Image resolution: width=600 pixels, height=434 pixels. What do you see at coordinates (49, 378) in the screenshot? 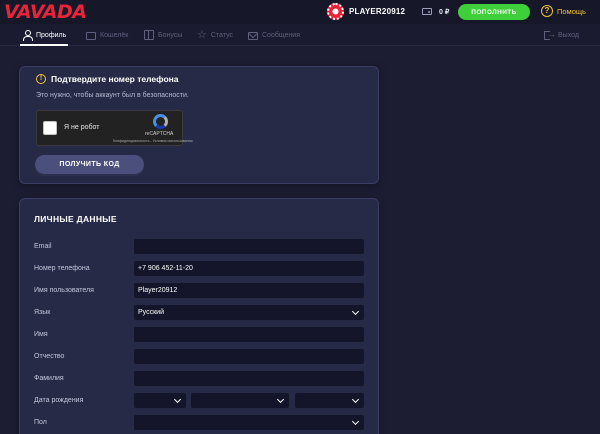
I see `field-label: Фамилия` at bounding box center [49, 378].